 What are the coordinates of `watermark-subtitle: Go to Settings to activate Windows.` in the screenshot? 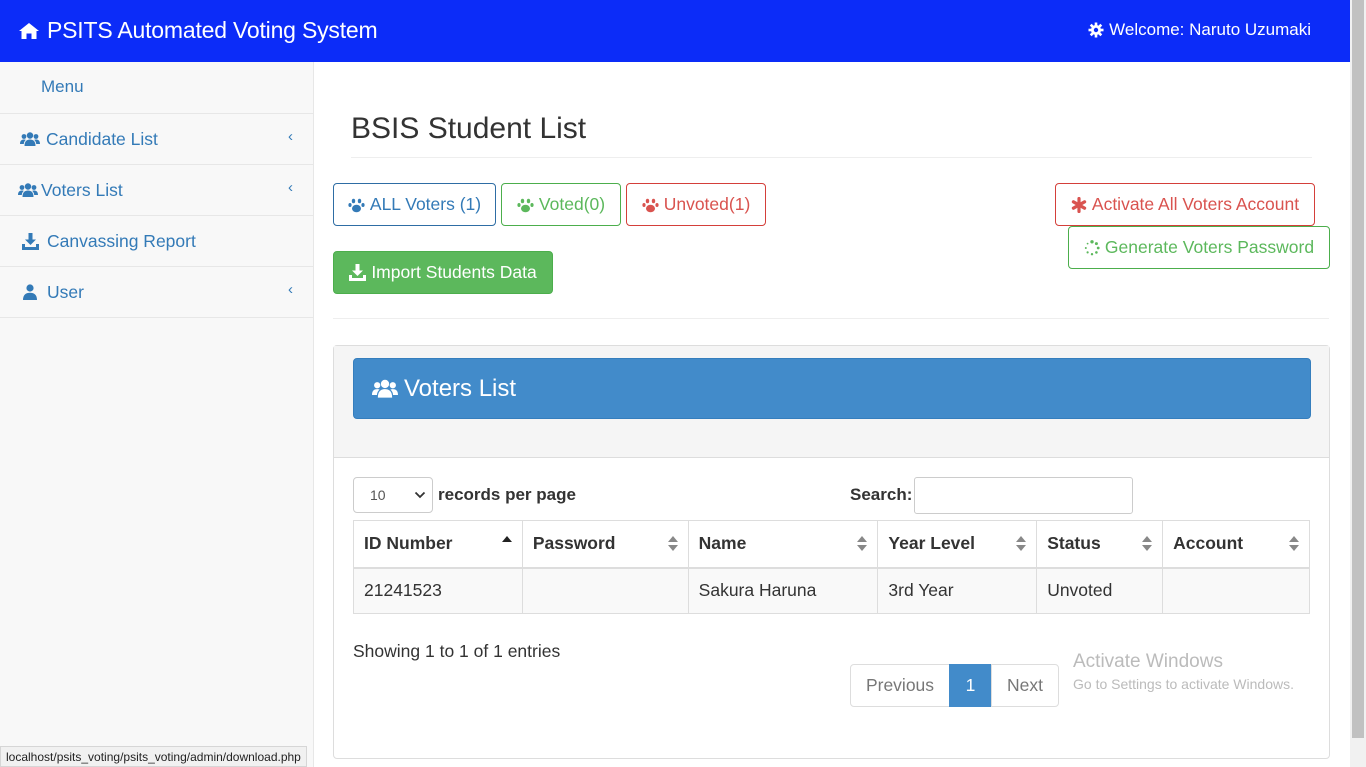 It's located at (1183, 684).